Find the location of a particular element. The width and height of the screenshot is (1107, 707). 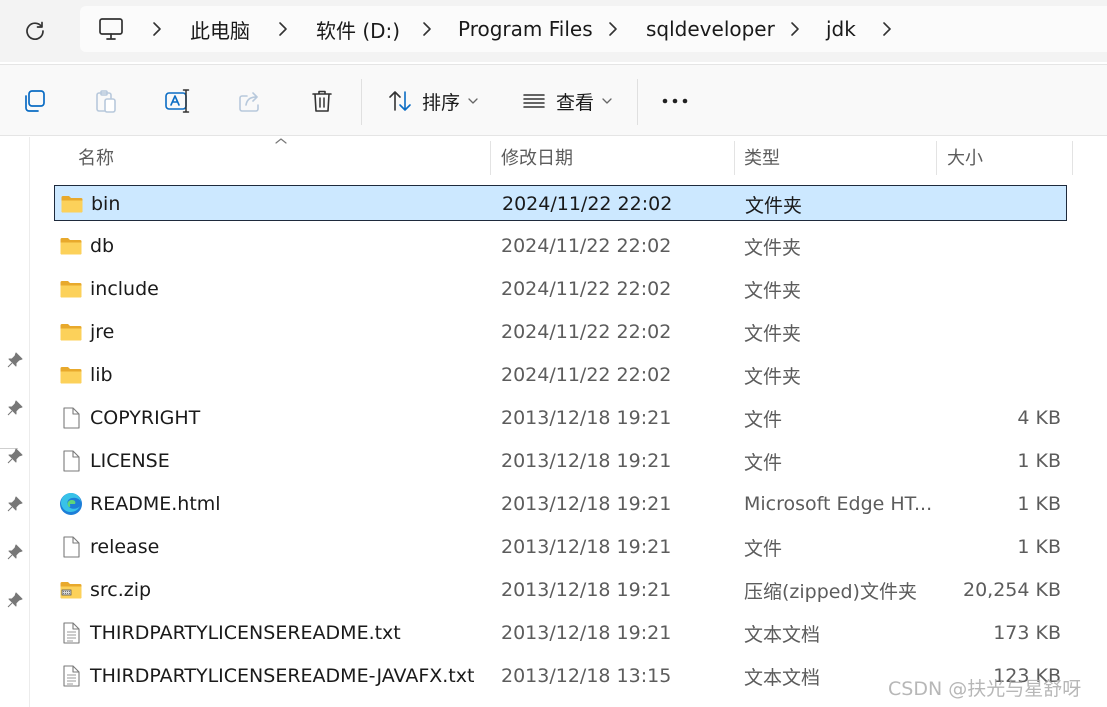

file-row: db 2024/11/22 22:02 文件夹 is located at coordinates (560, 246).